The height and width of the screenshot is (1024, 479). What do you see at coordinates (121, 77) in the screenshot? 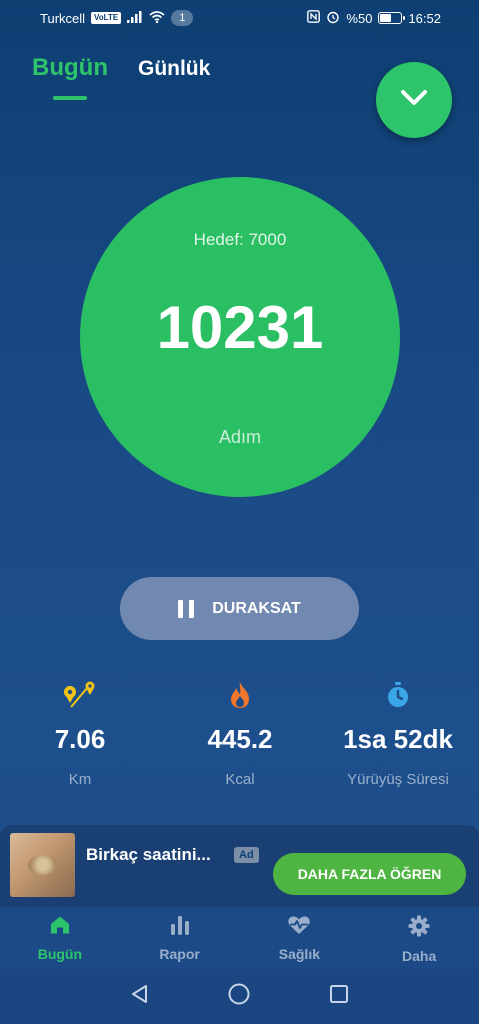
I see `top-tabs: Bugün Günlük` at bounding box center [121, 77].